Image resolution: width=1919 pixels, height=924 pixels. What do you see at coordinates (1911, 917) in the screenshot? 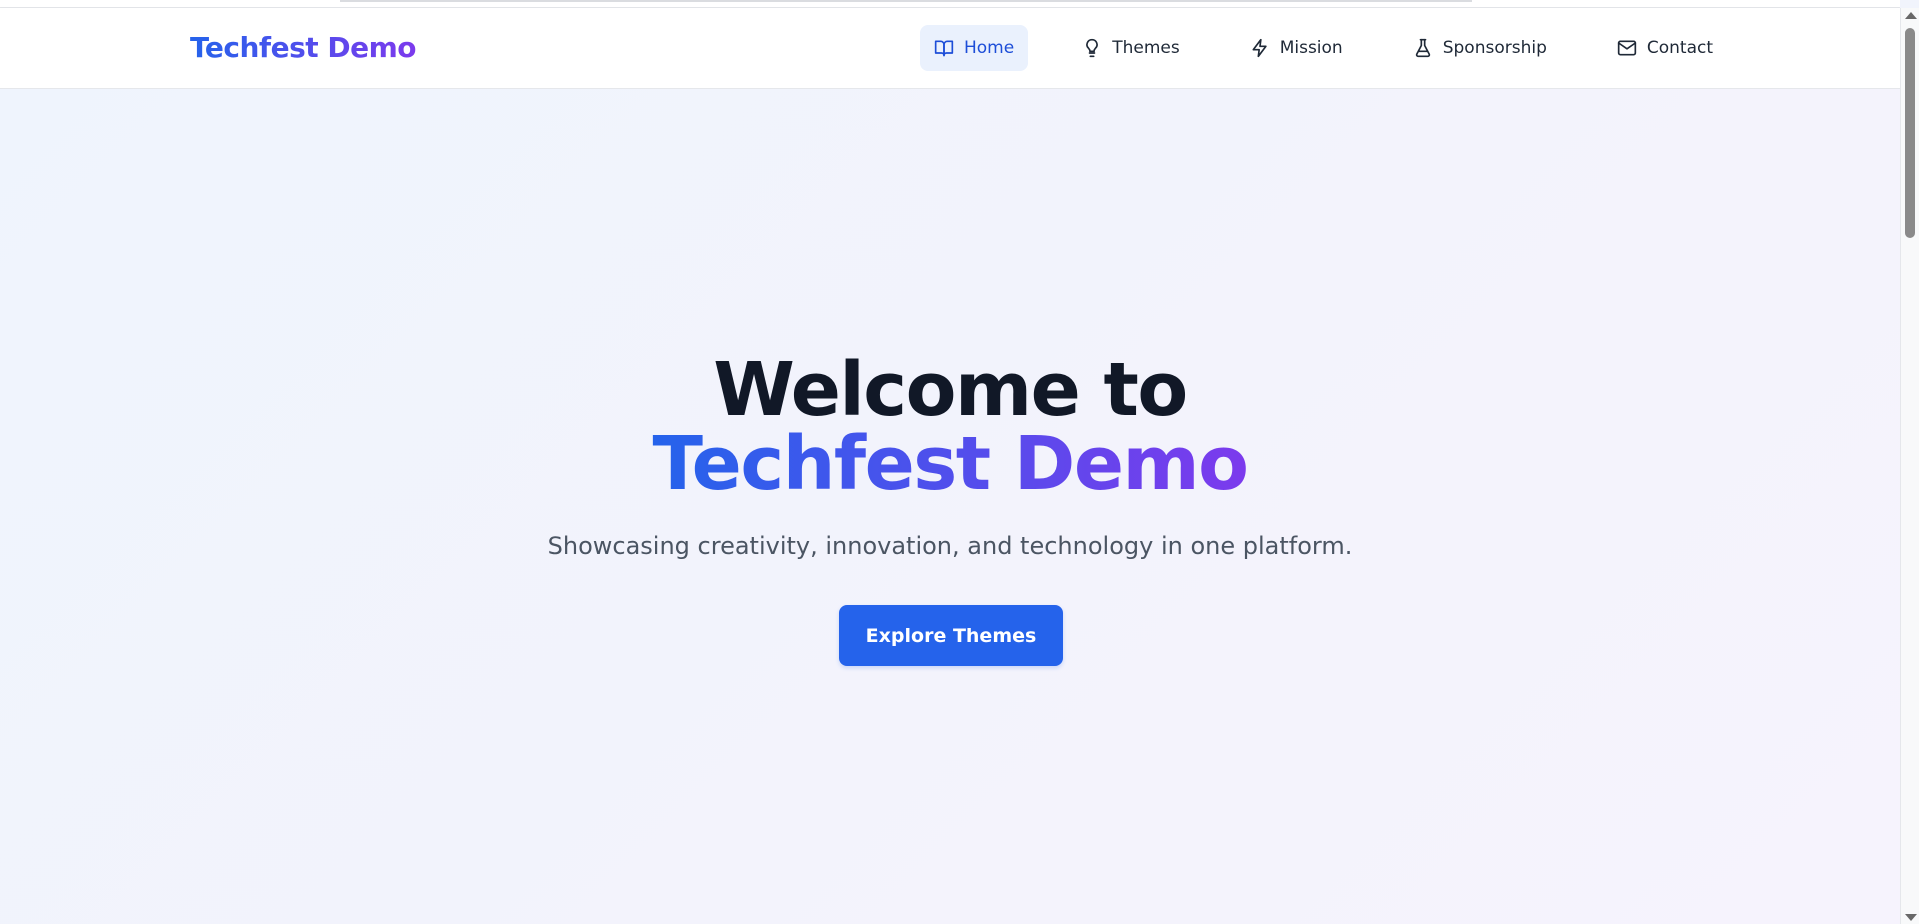
I see `scroll-down-arrow-icon` at bounding box center [1911, 917].